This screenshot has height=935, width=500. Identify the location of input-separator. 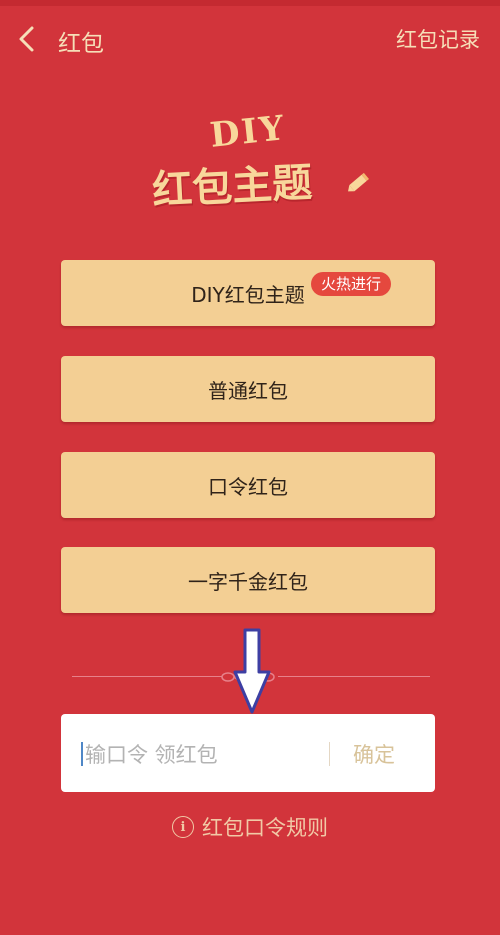
(329, 754).